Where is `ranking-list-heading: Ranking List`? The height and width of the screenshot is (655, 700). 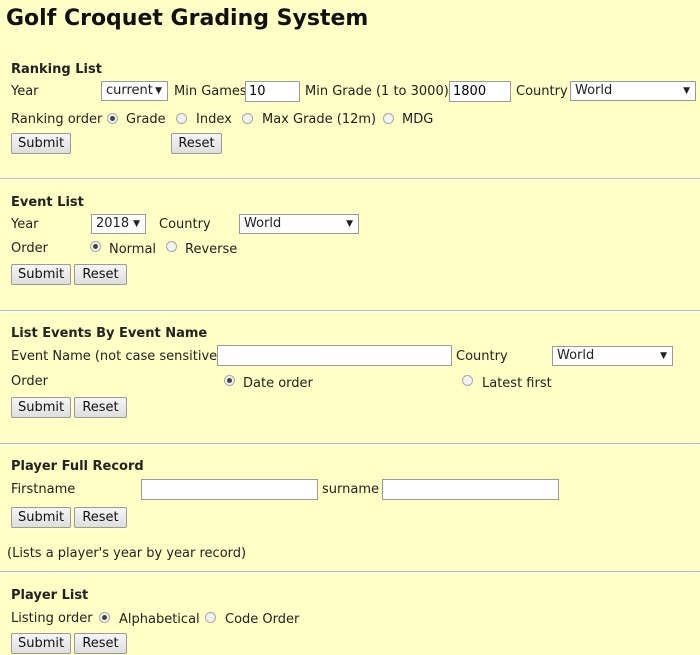 ranking-list-heading: Ranking List is located at coordinates (56, 69).